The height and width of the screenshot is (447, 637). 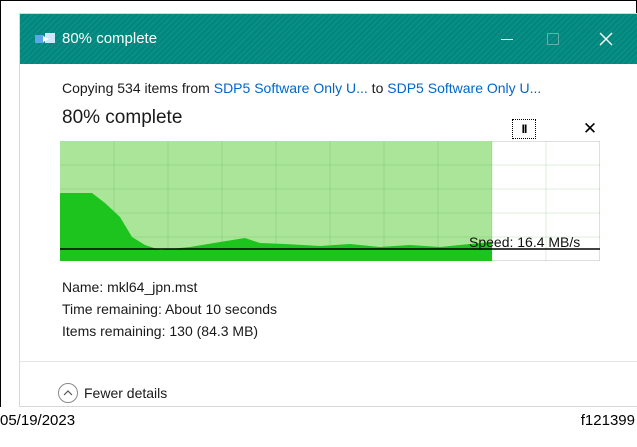 What do you see at coordinates (525, 242) in the screenshot?
I see `speed-label: Speed: 16.4 MB/s` at bounding box center [525, 242].